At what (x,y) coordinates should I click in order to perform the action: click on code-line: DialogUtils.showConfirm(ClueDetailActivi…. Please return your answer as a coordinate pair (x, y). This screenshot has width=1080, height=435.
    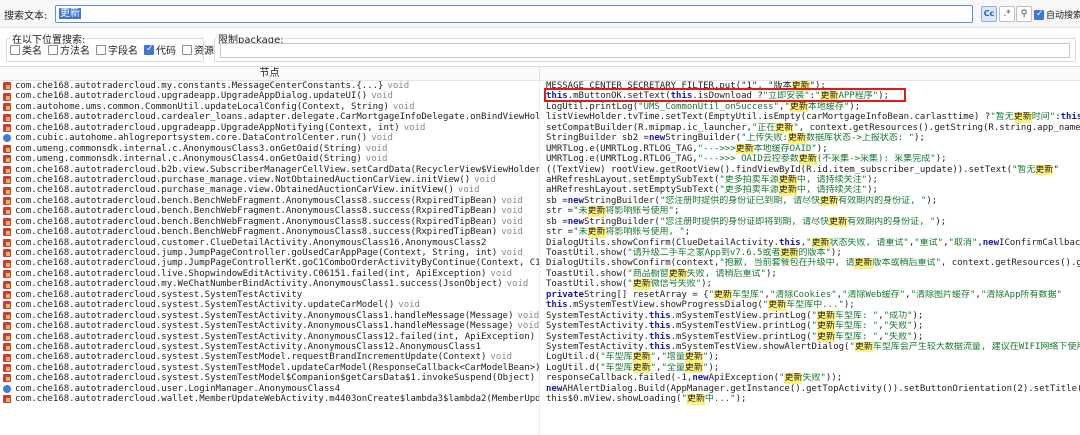
    Looking at the image, I should click on (810, 242).